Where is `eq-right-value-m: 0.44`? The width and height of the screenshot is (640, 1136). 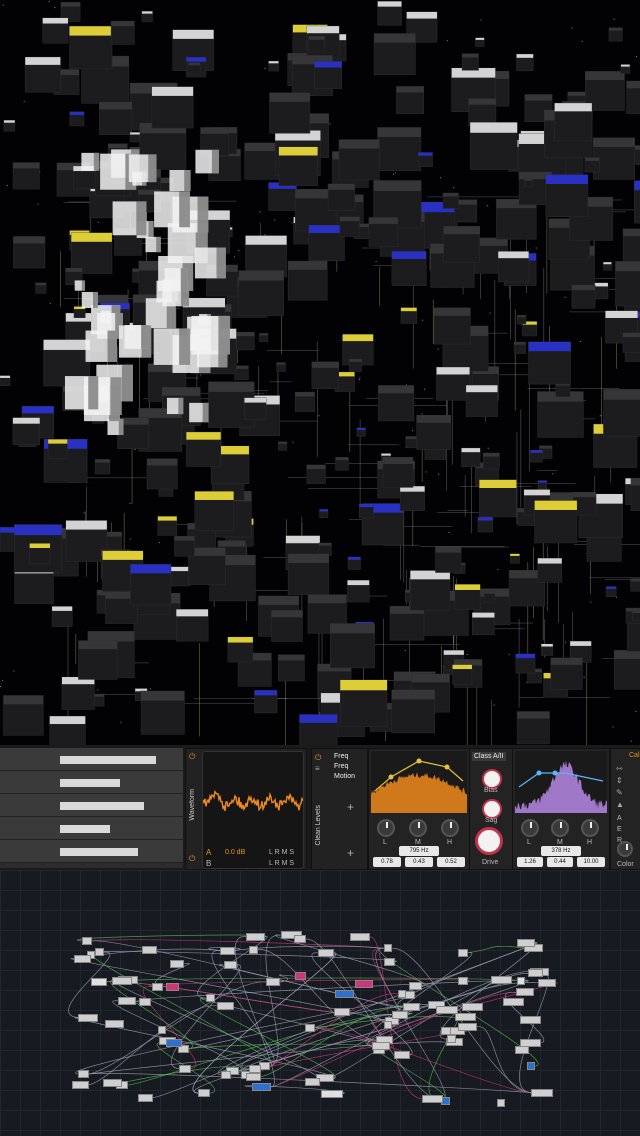 eq-right-value-m: 0.44 is located at coordinates (560, 862).